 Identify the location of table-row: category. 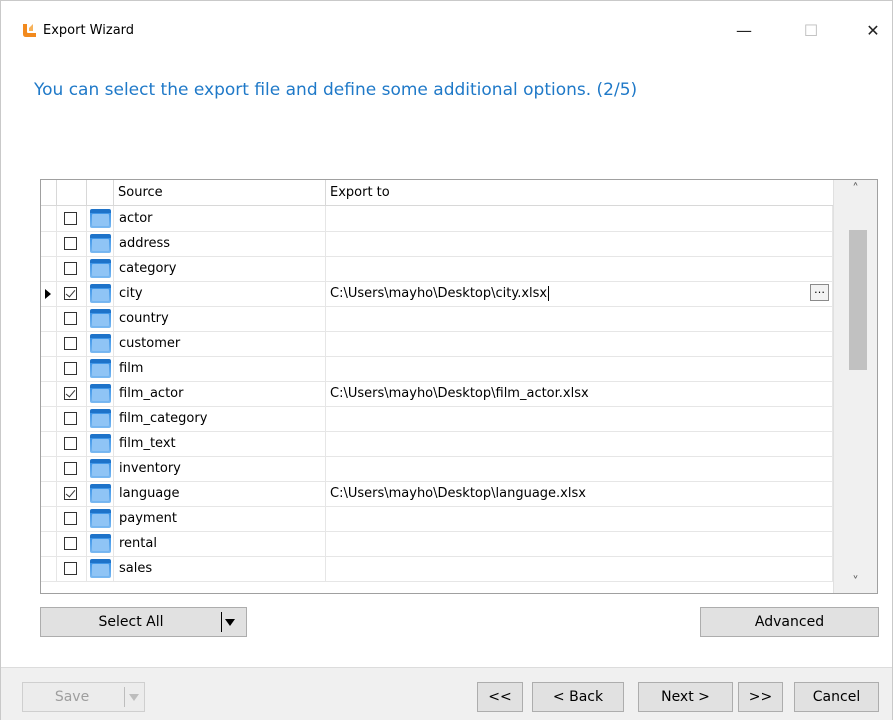
(437, 269).